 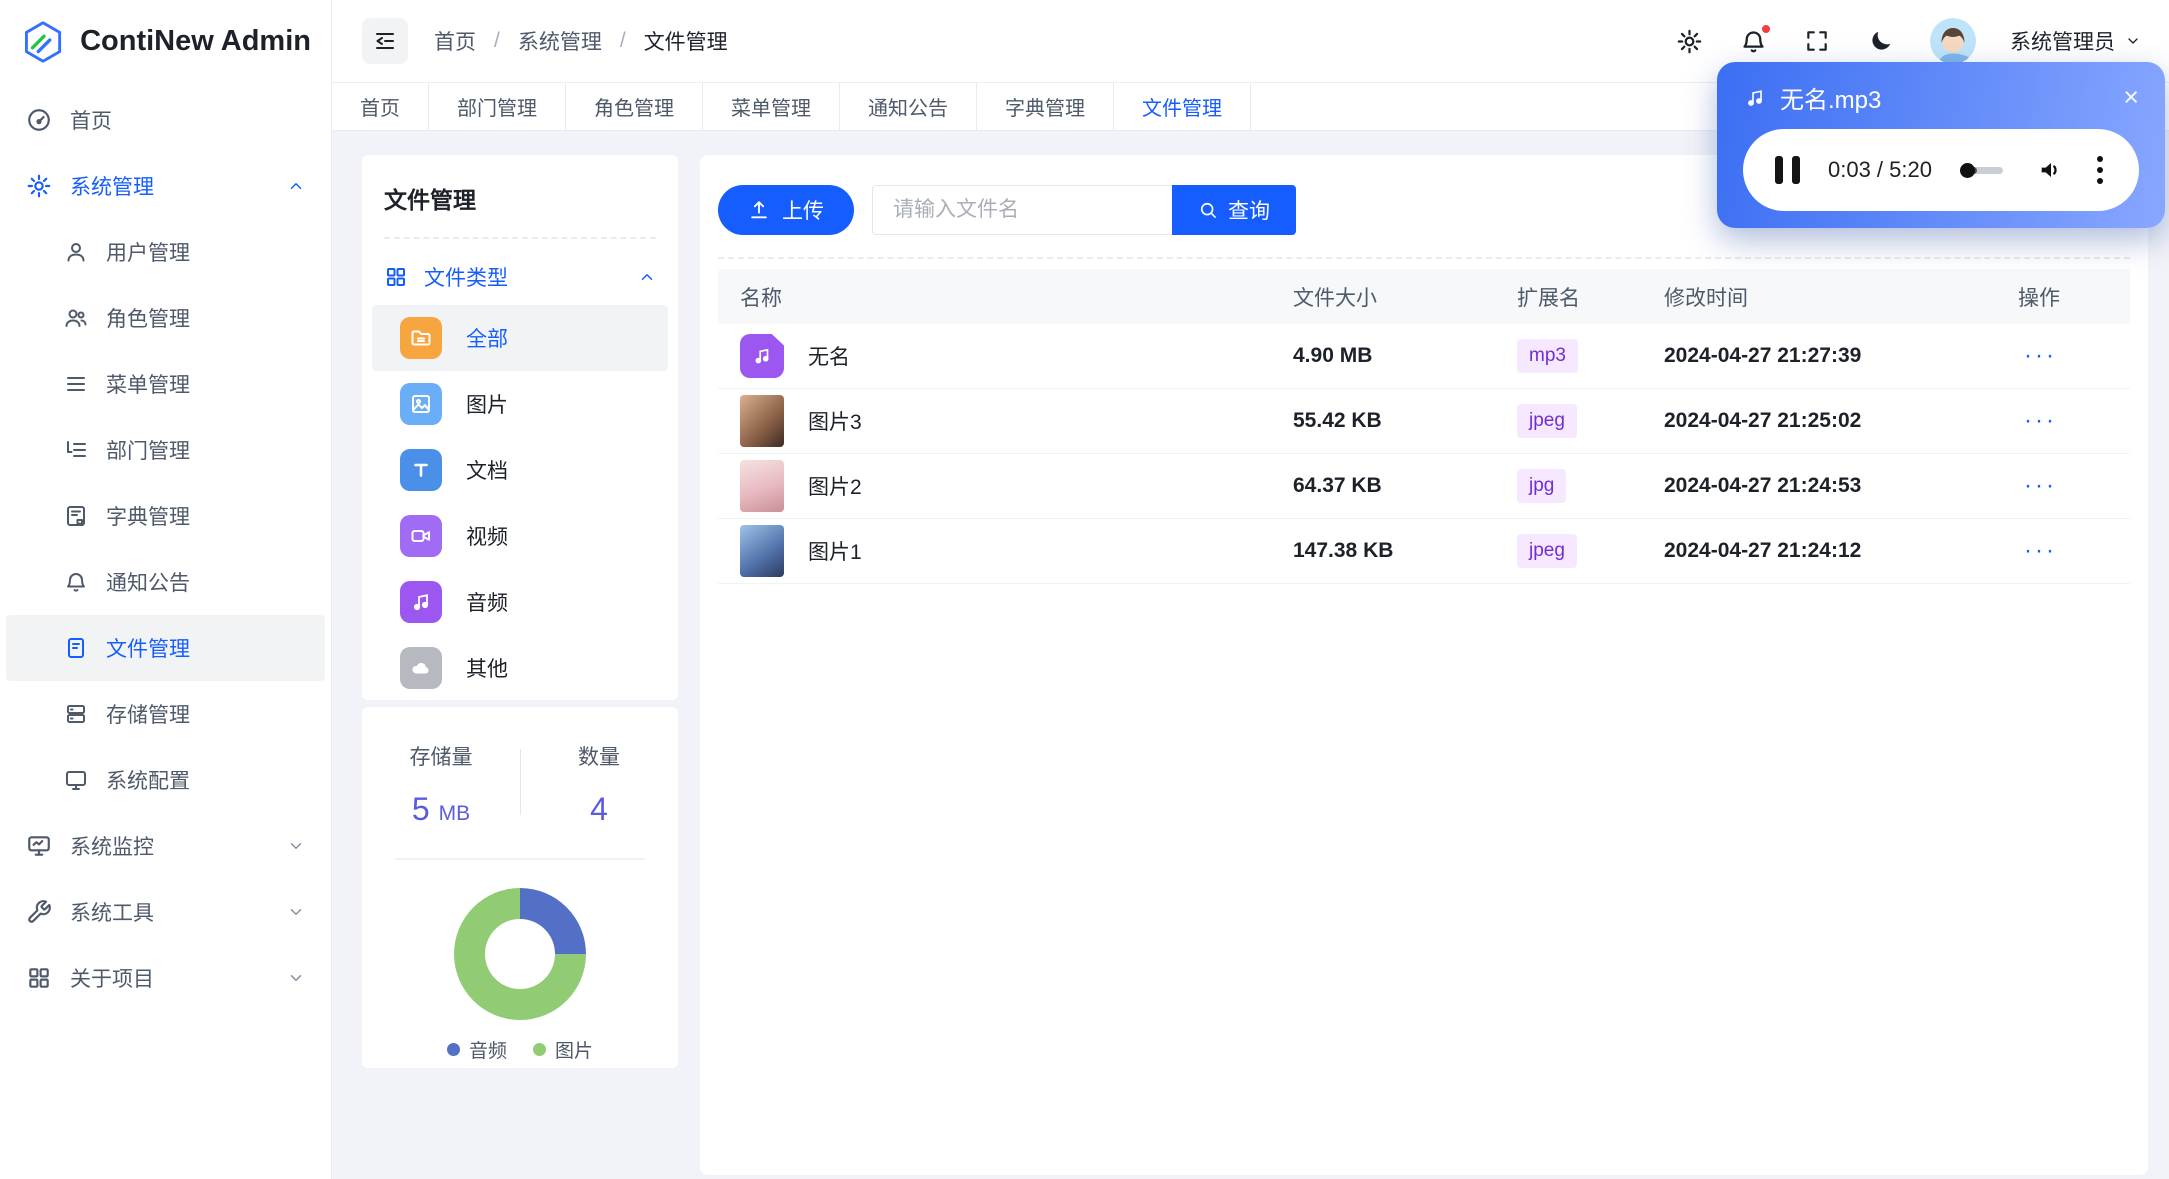 I want to click on tab-dict: 字典管理, so click(x=1045, y=106).